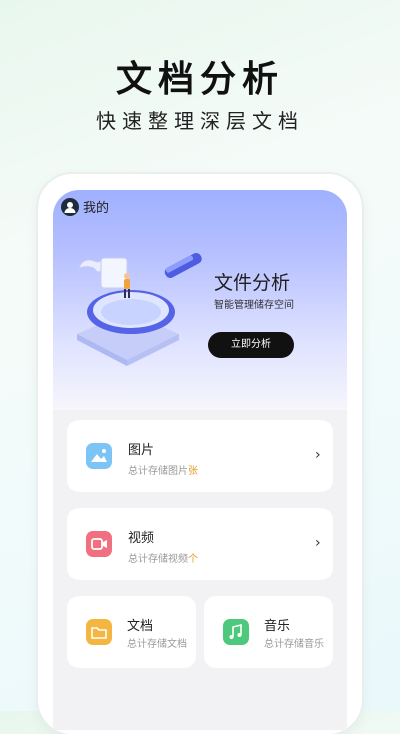  What do you see at coordinates (140, 626) in the screenshot?
I see `documents-title: 文档` at bounding box center [140, 626].